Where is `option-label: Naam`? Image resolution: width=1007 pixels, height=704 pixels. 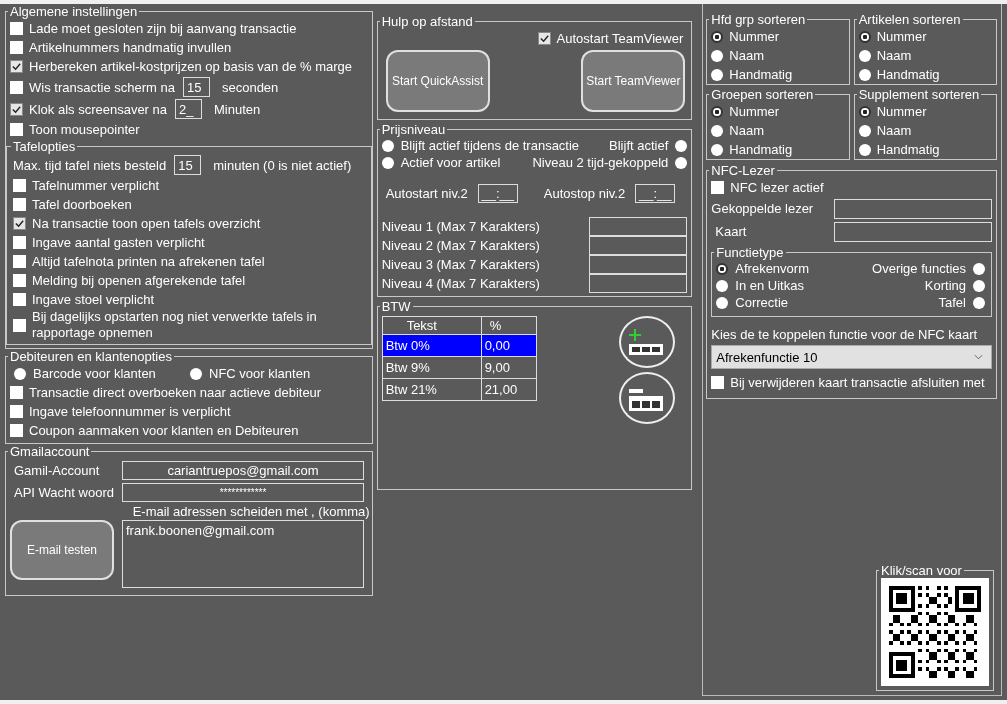 option-label: Naam is located at coordinates (894, 130).